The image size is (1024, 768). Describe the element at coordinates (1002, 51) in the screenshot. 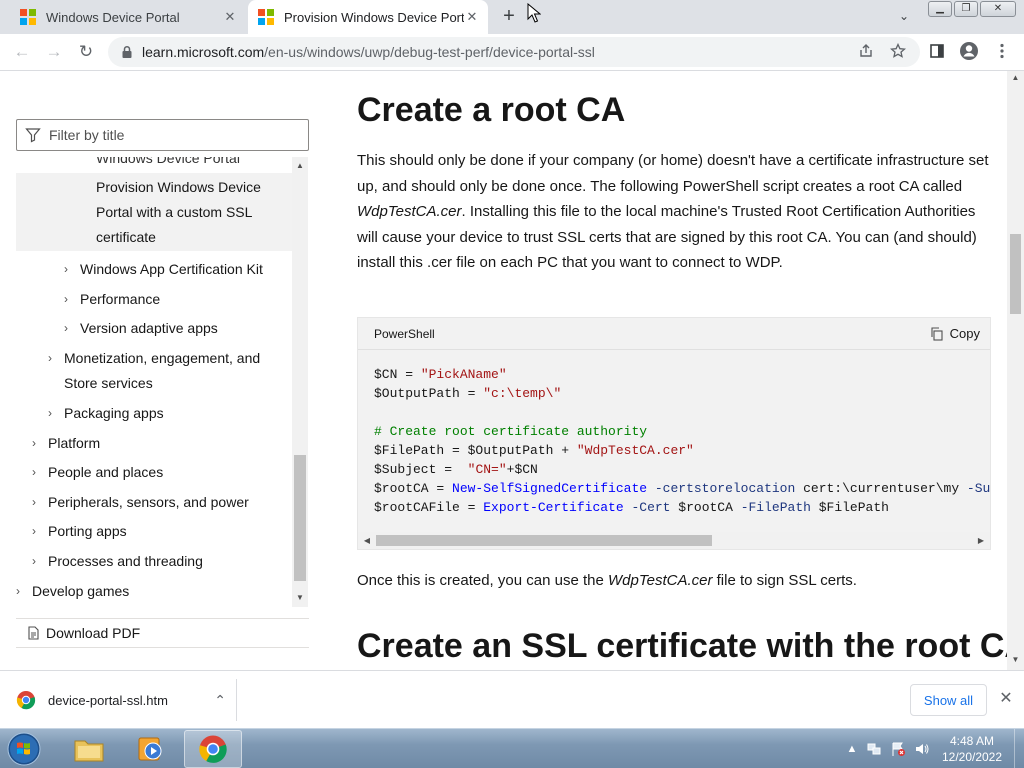

I see `menu-kebab-icon` at that location.